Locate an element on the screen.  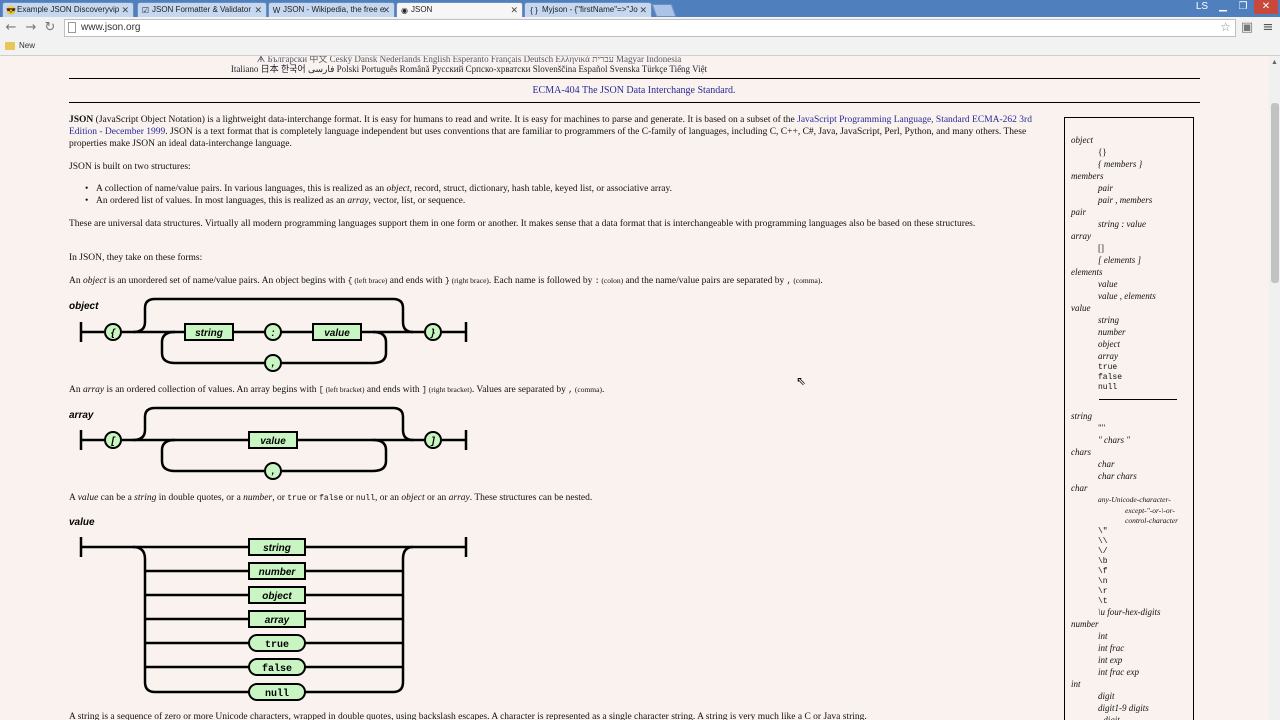
page-icon is located at coordinates (72, 27).